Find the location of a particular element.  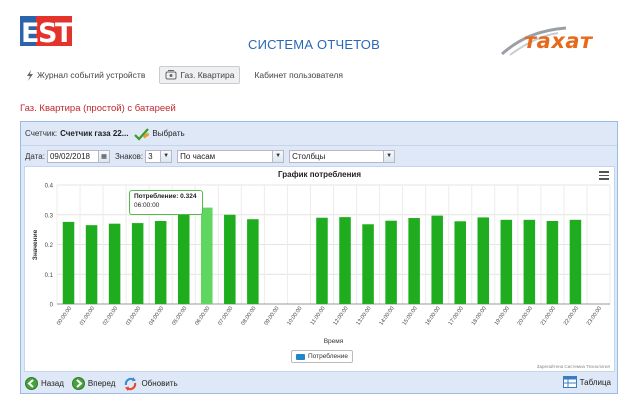

y-tick-label: 0.2 is located at coordinates (49, 246).